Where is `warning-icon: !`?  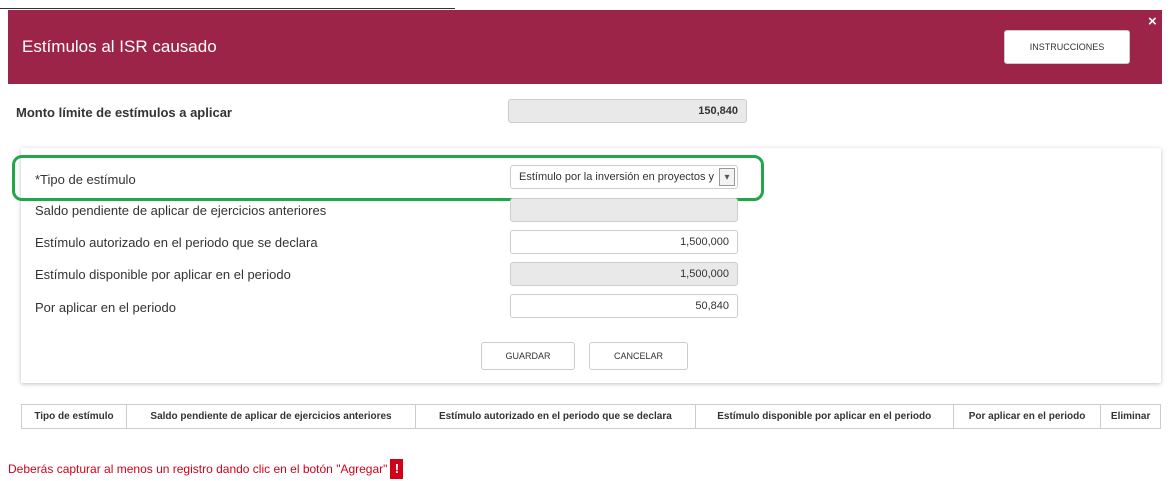 warning-icon: ! is located at coordinates (397, 469).